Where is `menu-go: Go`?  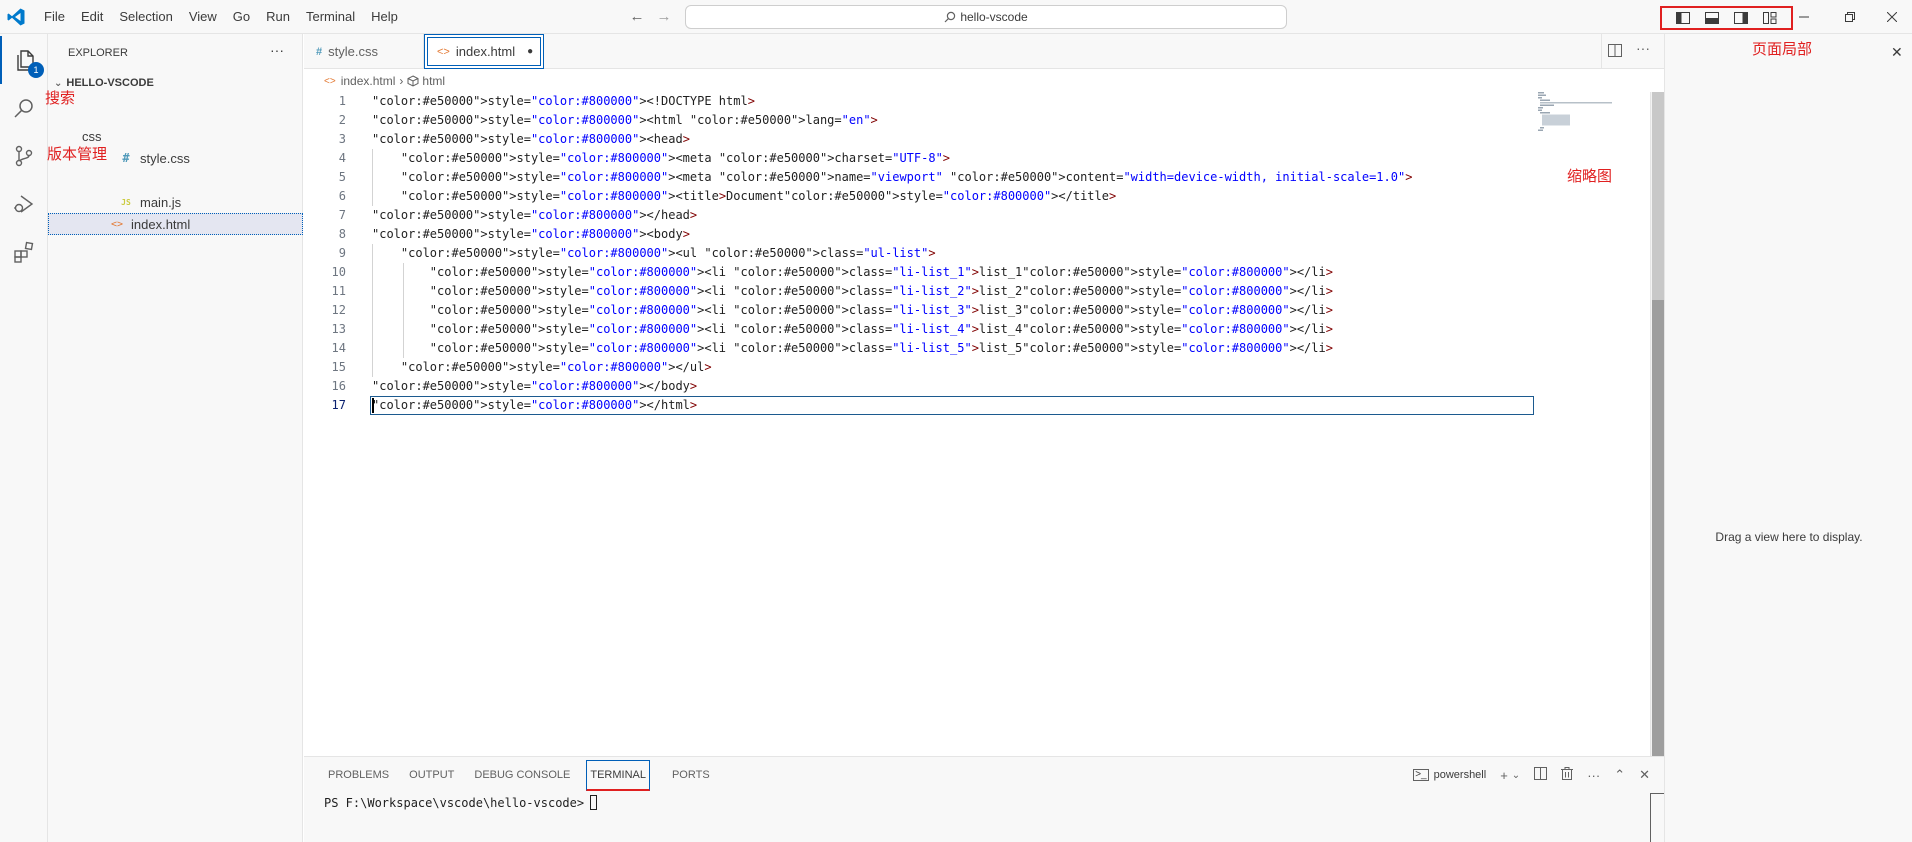
menu-go: Go is located at coordinates (241, 17).